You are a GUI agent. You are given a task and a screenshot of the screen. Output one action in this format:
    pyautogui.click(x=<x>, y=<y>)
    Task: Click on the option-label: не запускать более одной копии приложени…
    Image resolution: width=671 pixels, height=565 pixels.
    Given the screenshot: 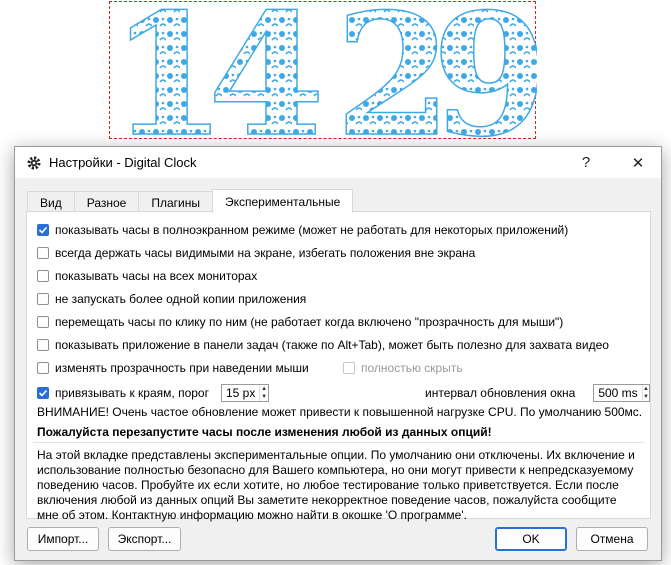 What is the action you would take?
    pyautogui.click(x=181, y=299)
    